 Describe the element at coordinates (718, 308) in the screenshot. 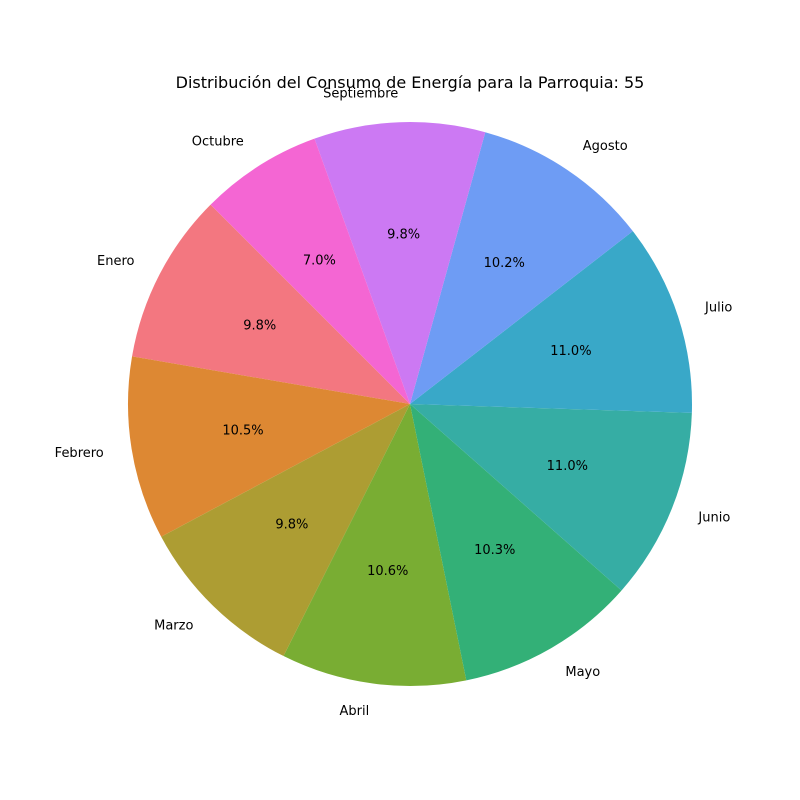

I see `slice-label-julio: Julio` at that location.